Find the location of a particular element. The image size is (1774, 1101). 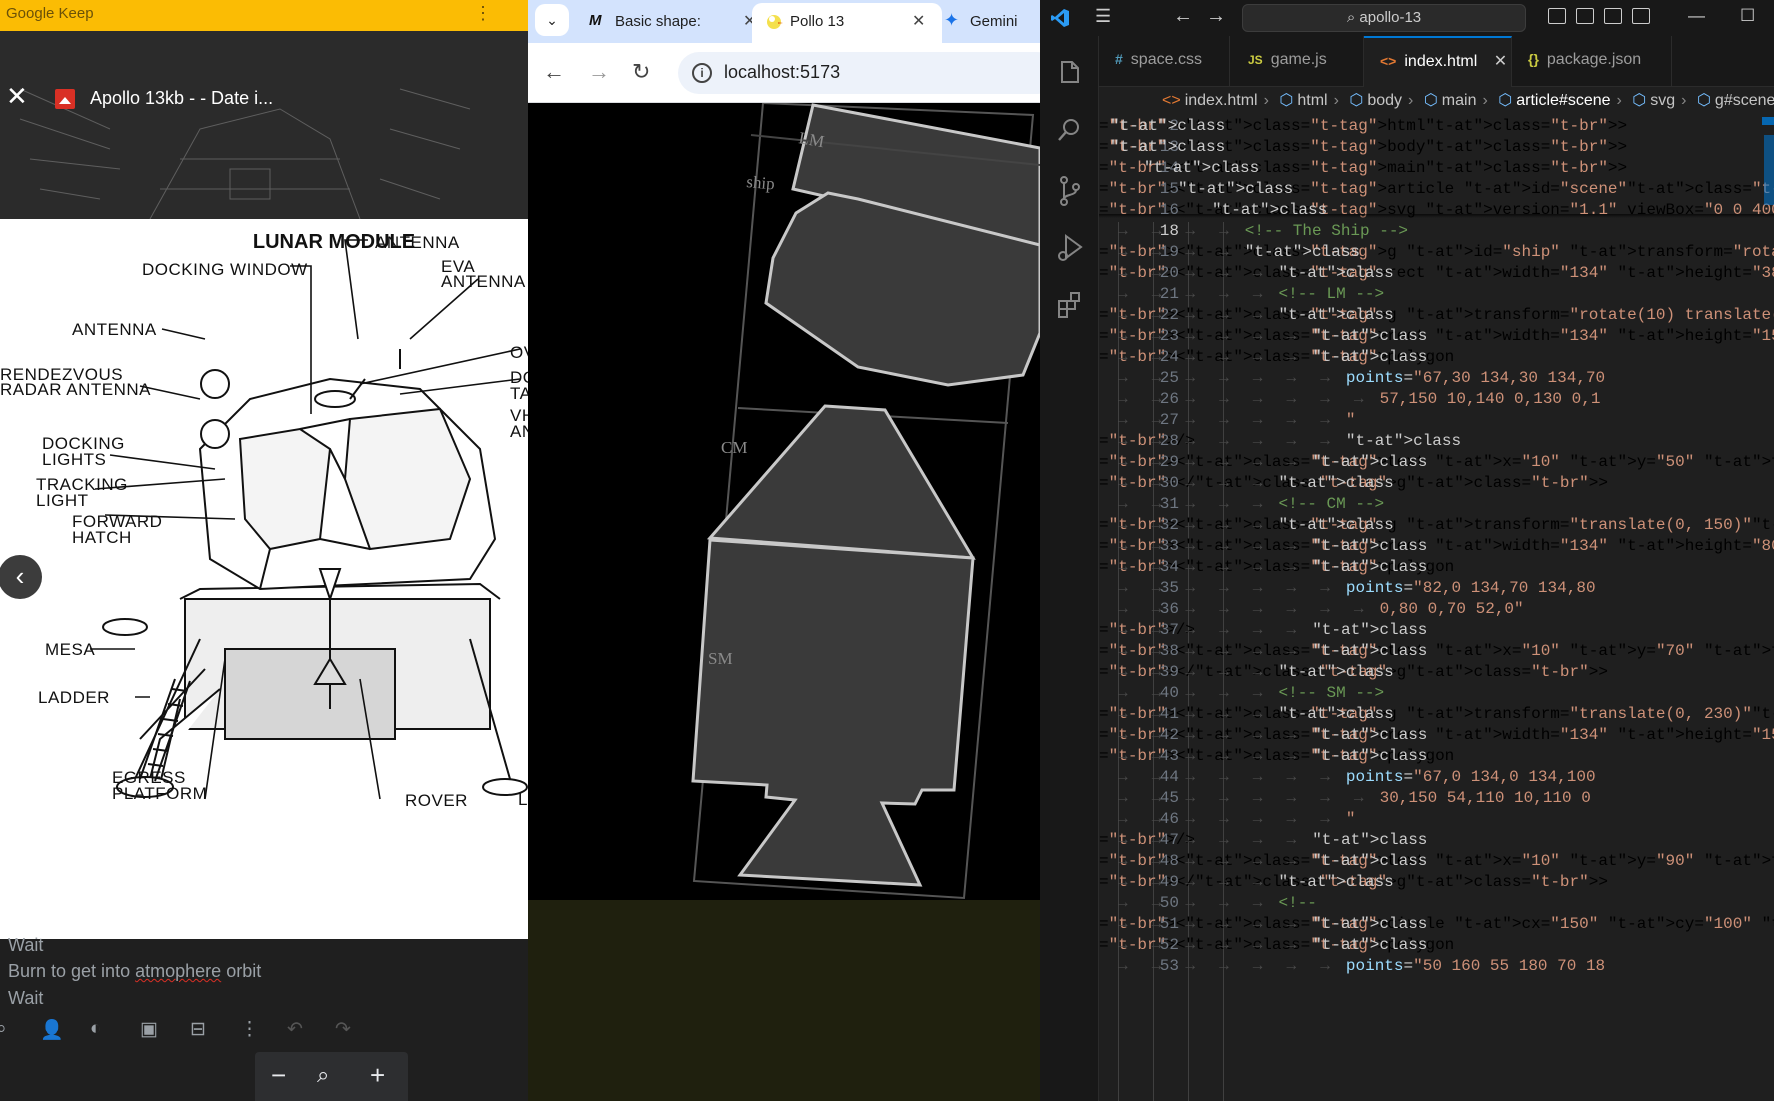

misspelled-word: atmophere is located at coordinates (178, 971).